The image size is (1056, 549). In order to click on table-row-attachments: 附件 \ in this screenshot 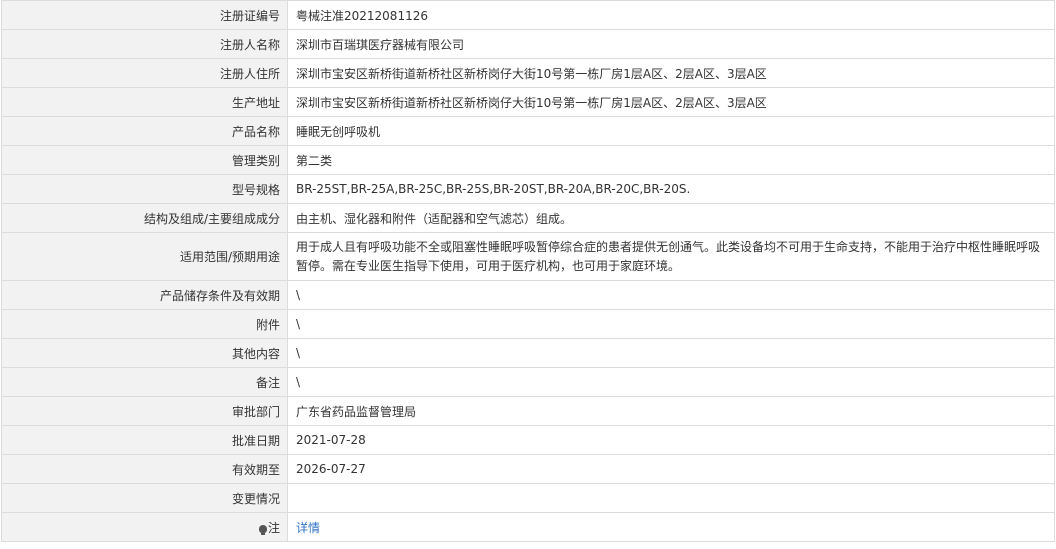, I will do `click(528, 324)`.